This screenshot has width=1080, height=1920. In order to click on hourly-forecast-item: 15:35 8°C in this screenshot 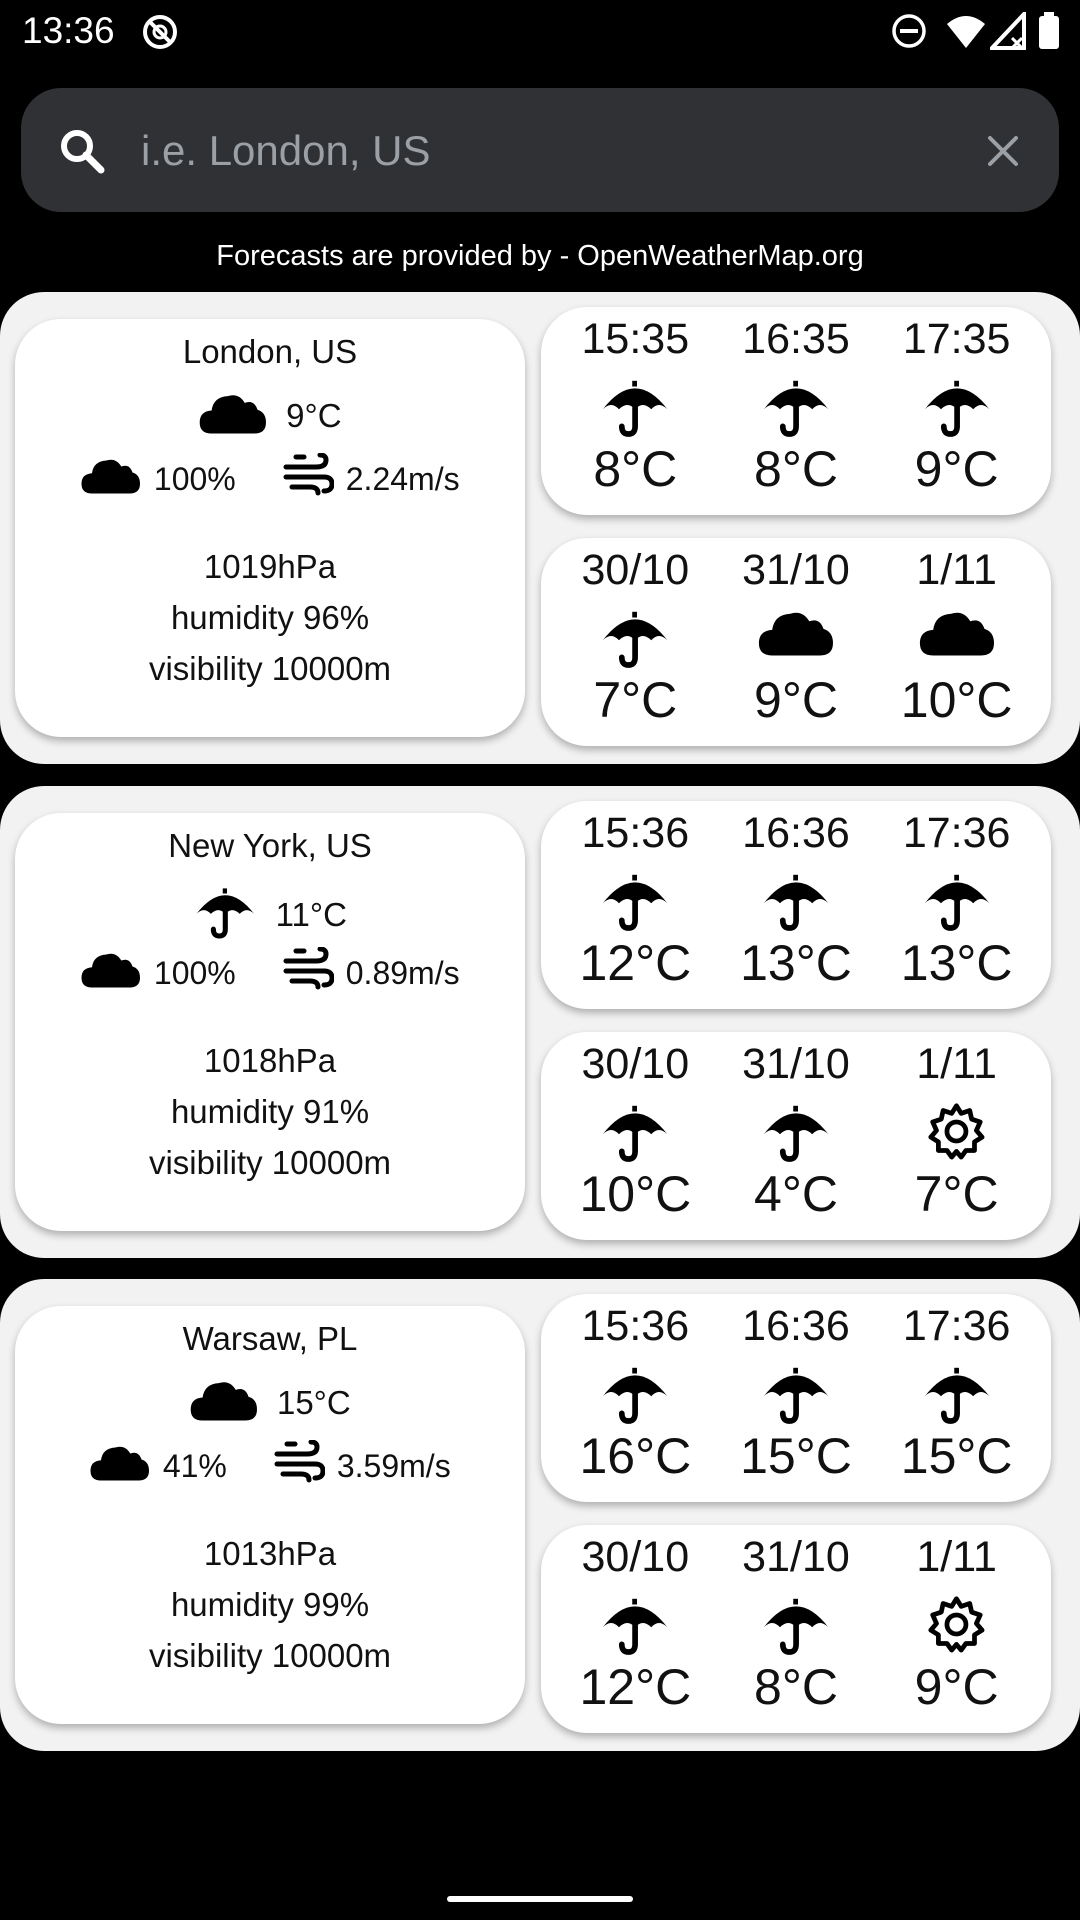, I will do `click(635, 411)`.